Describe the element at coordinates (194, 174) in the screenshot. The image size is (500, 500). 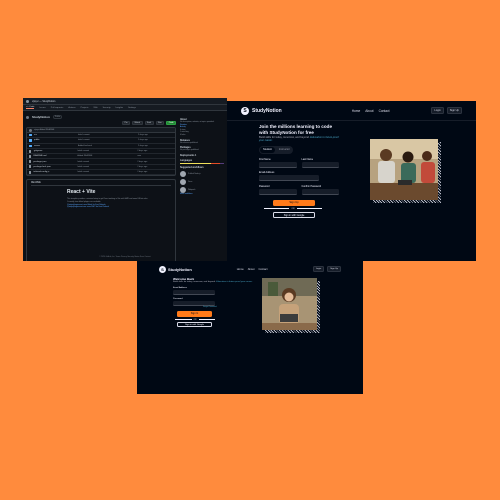
I see `workflow-name: Publish Node.js` at that location.